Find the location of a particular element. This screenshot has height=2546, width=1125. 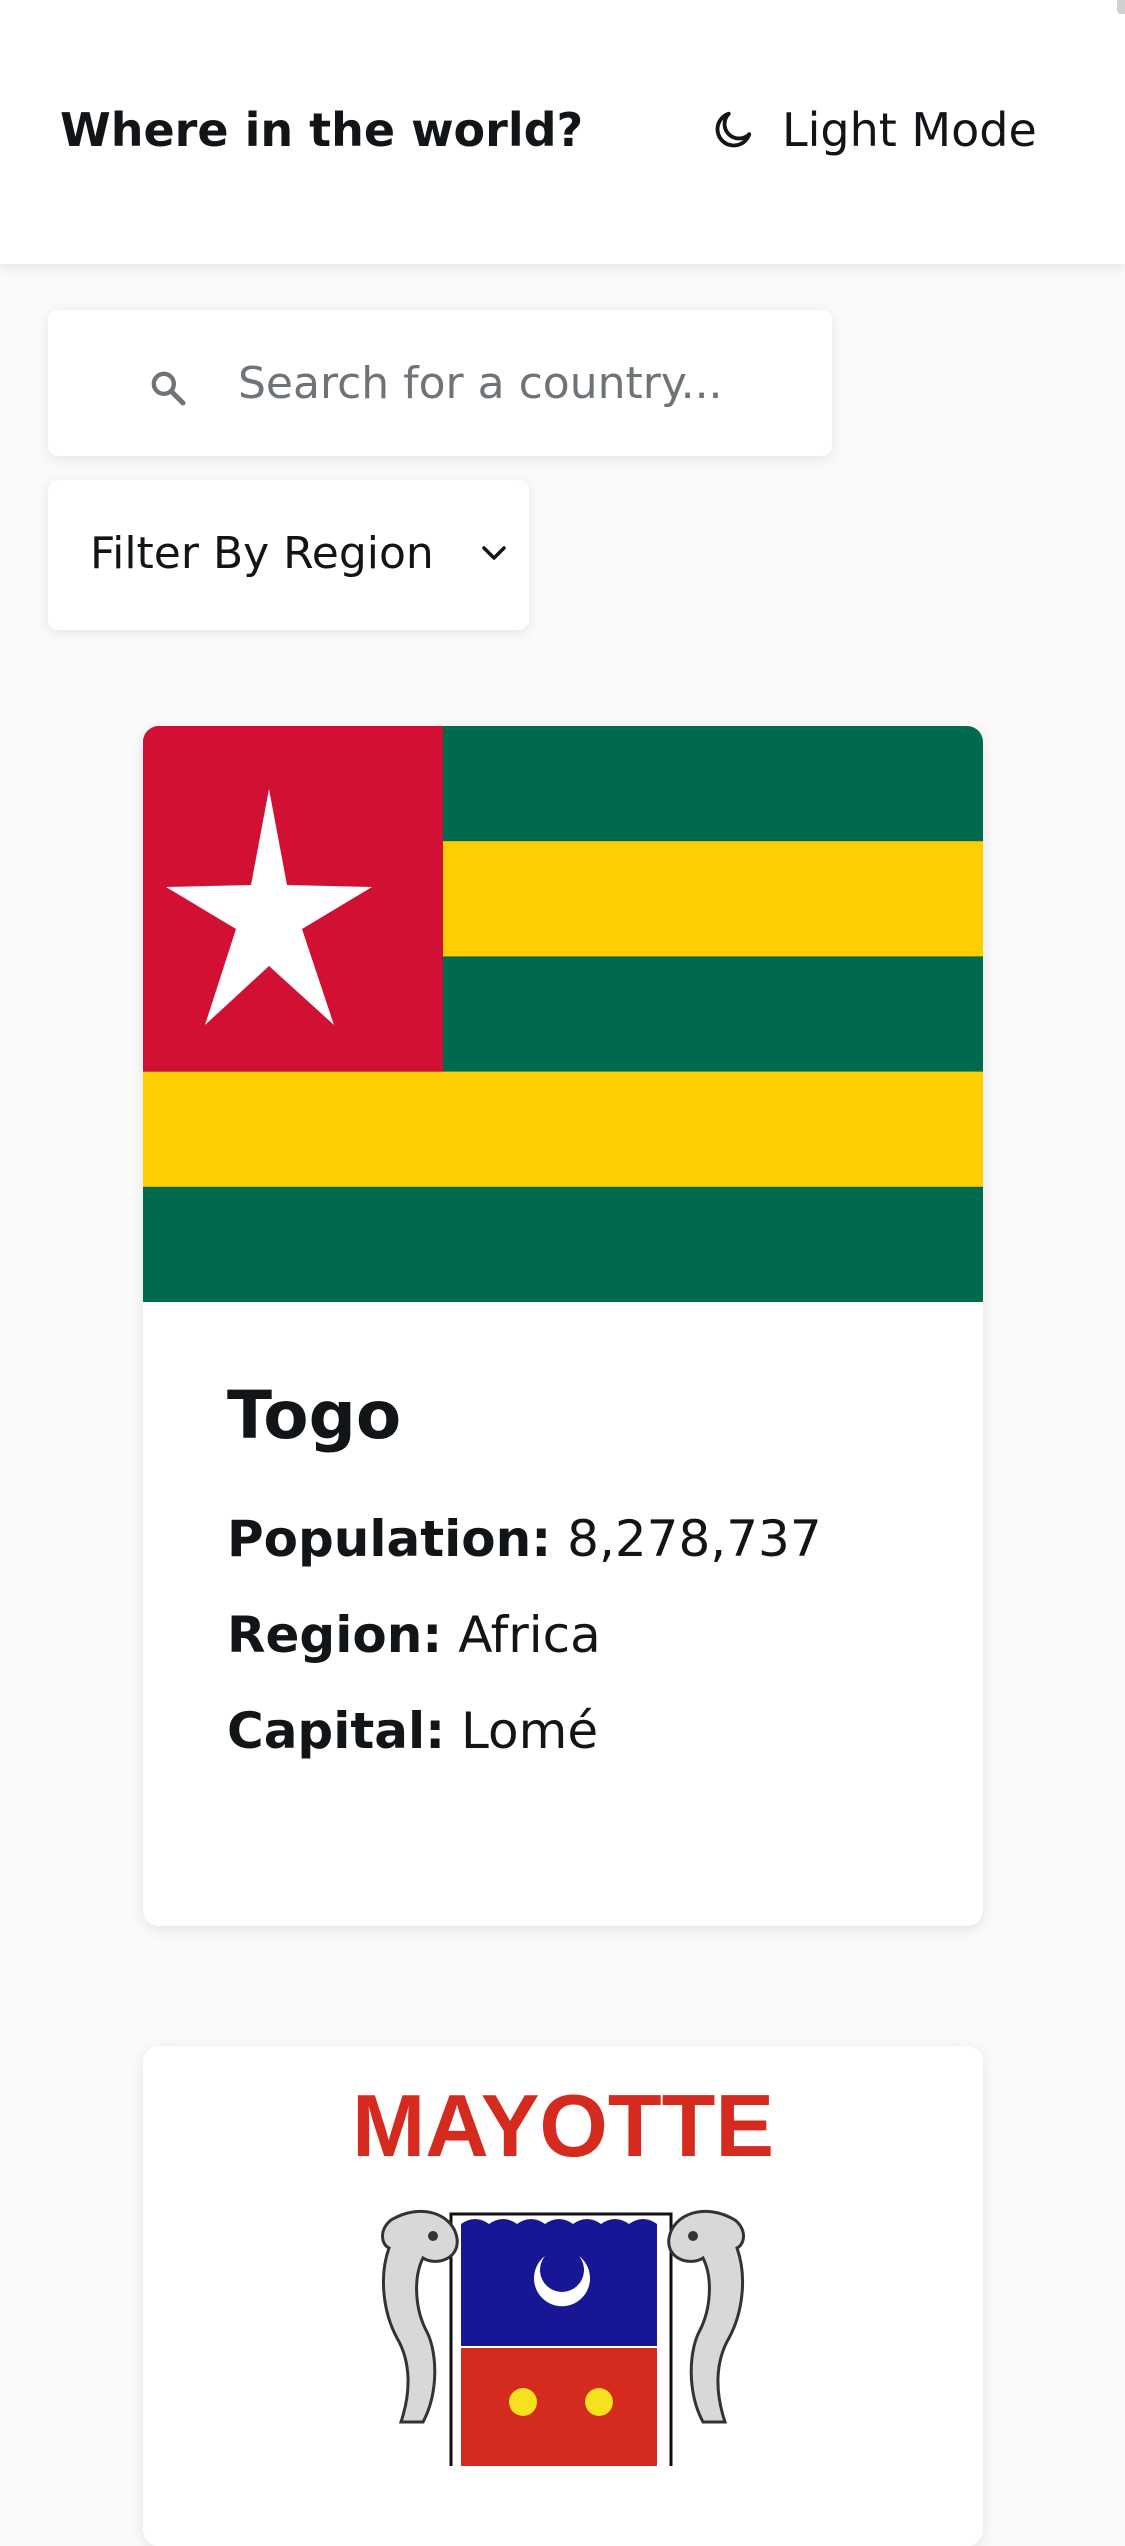

region-filter-label: Filter By Region is located at coordinates (262, 553).